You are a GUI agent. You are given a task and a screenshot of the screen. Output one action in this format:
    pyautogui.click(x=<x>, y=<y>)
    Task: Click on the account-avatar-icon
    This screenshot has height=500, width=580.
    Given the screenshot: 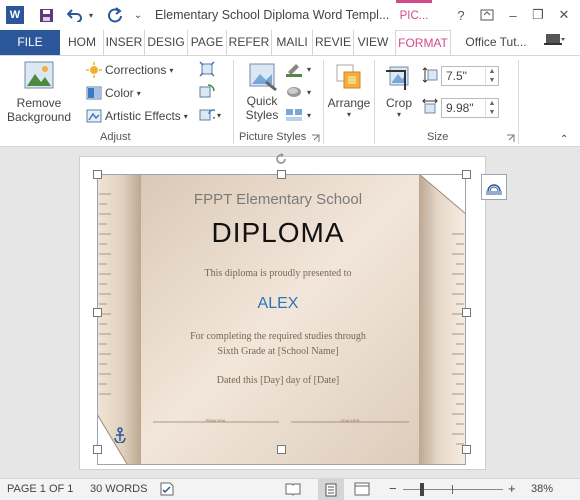 What is the action you would take?
    pyautogui.click(x=555, y=42)
    